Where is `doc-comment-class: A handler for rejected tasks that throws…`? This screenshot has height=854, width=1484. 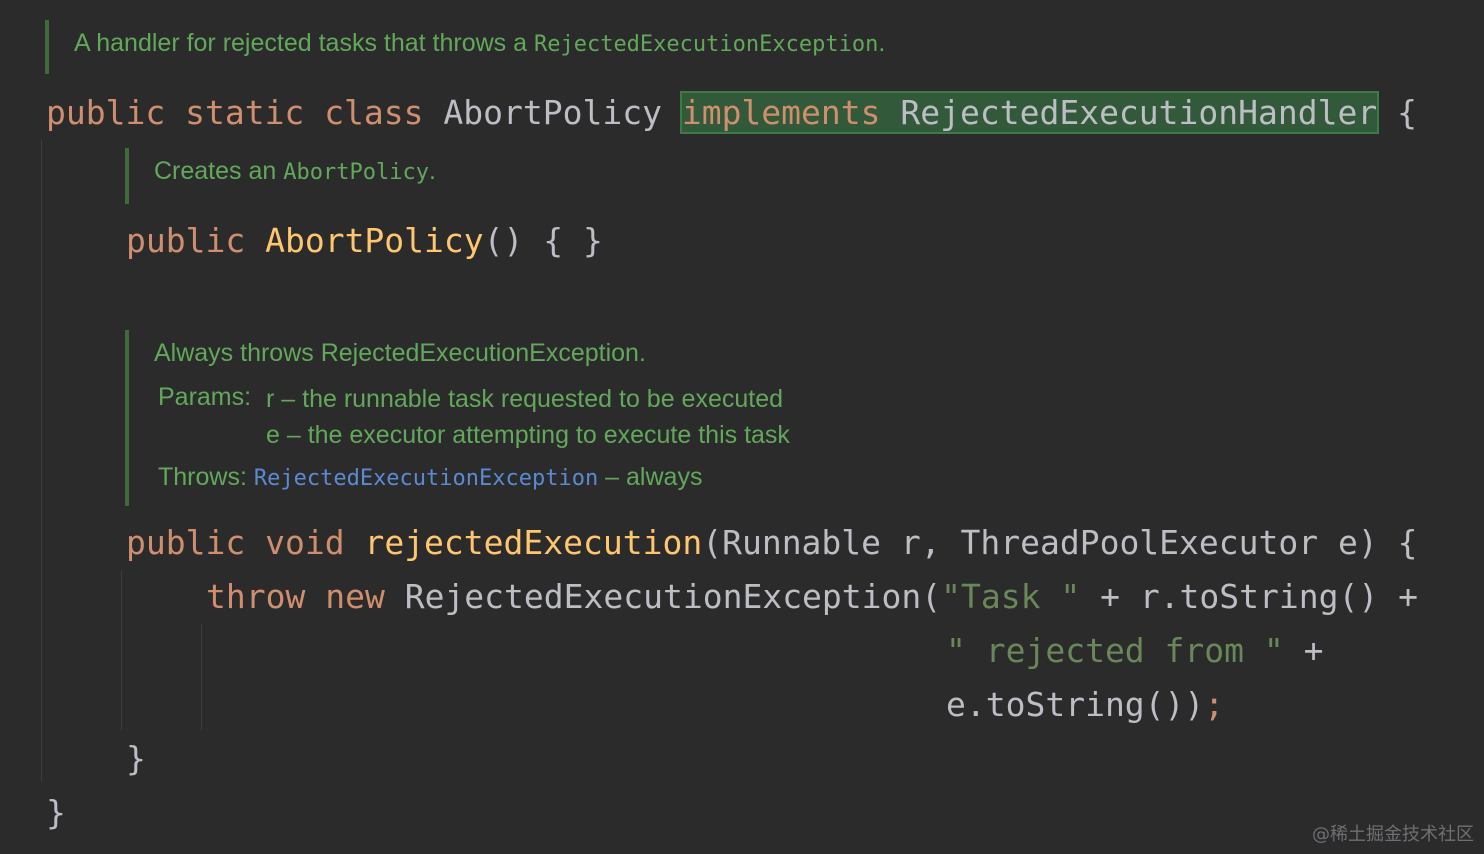
doc-comment-class: A handler for rejected tasks that throws… is located at coordinates (479, 43).